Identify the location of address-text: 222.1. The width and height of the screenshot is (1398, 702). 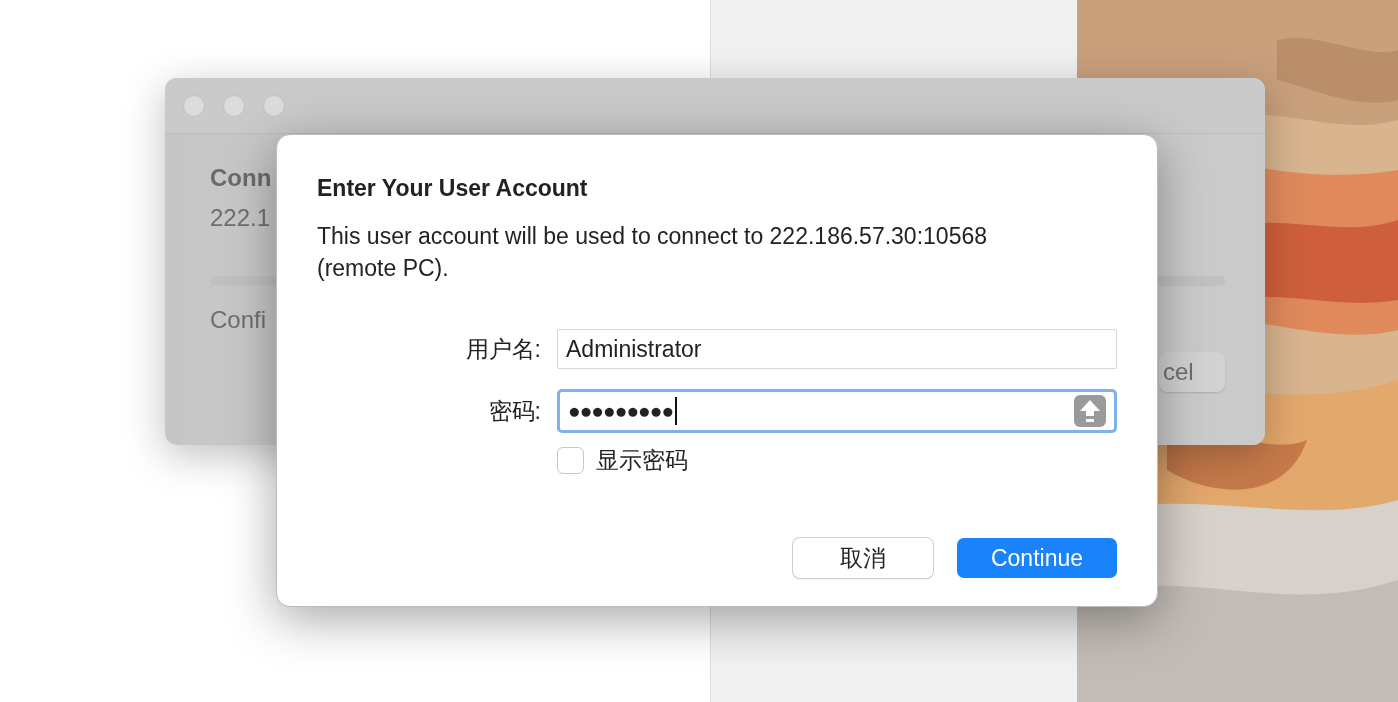
(241, 218).